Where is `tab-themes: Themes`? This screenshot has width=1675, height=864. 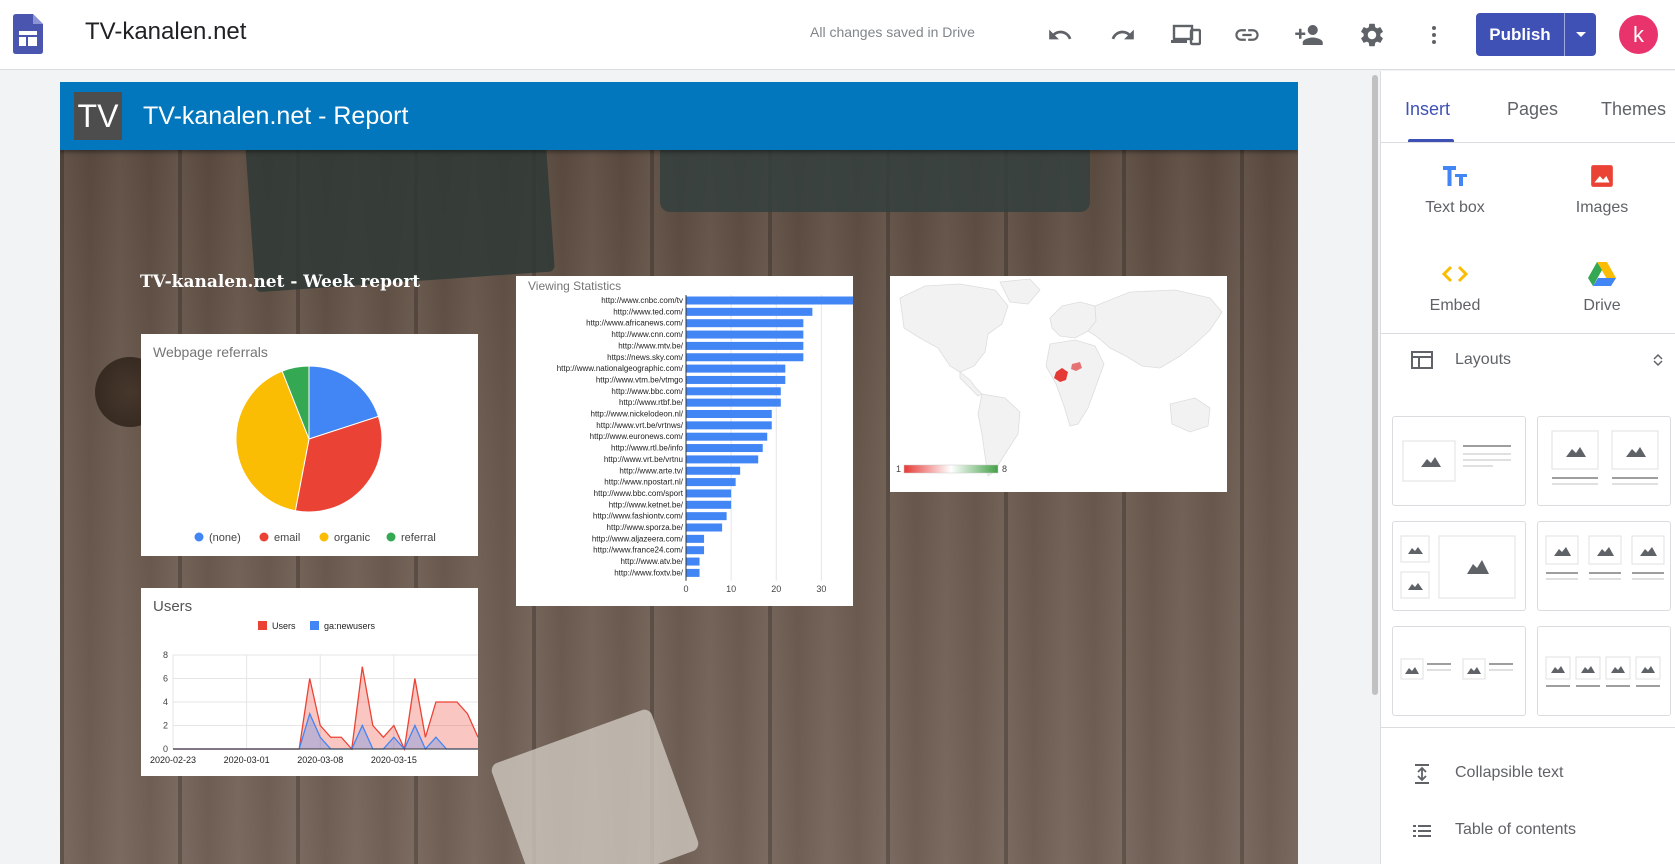
tab-themes: Themes is located at coordinates (1633, 109).